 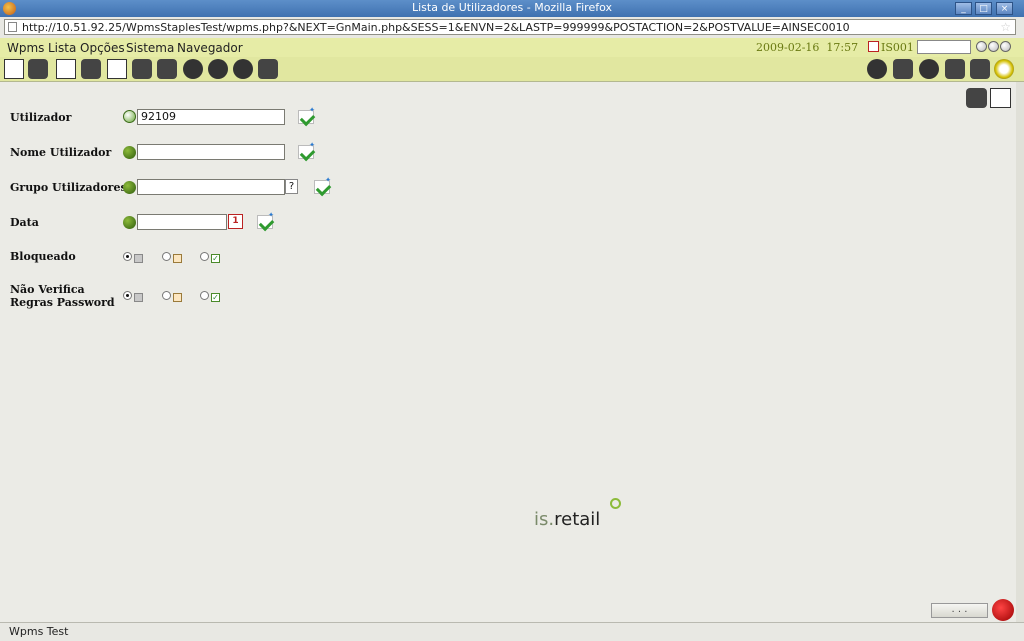 What do you see at coordinates (167, 69) in the screenshot?
I see `computer-icon` at bounding box center [167, 69].